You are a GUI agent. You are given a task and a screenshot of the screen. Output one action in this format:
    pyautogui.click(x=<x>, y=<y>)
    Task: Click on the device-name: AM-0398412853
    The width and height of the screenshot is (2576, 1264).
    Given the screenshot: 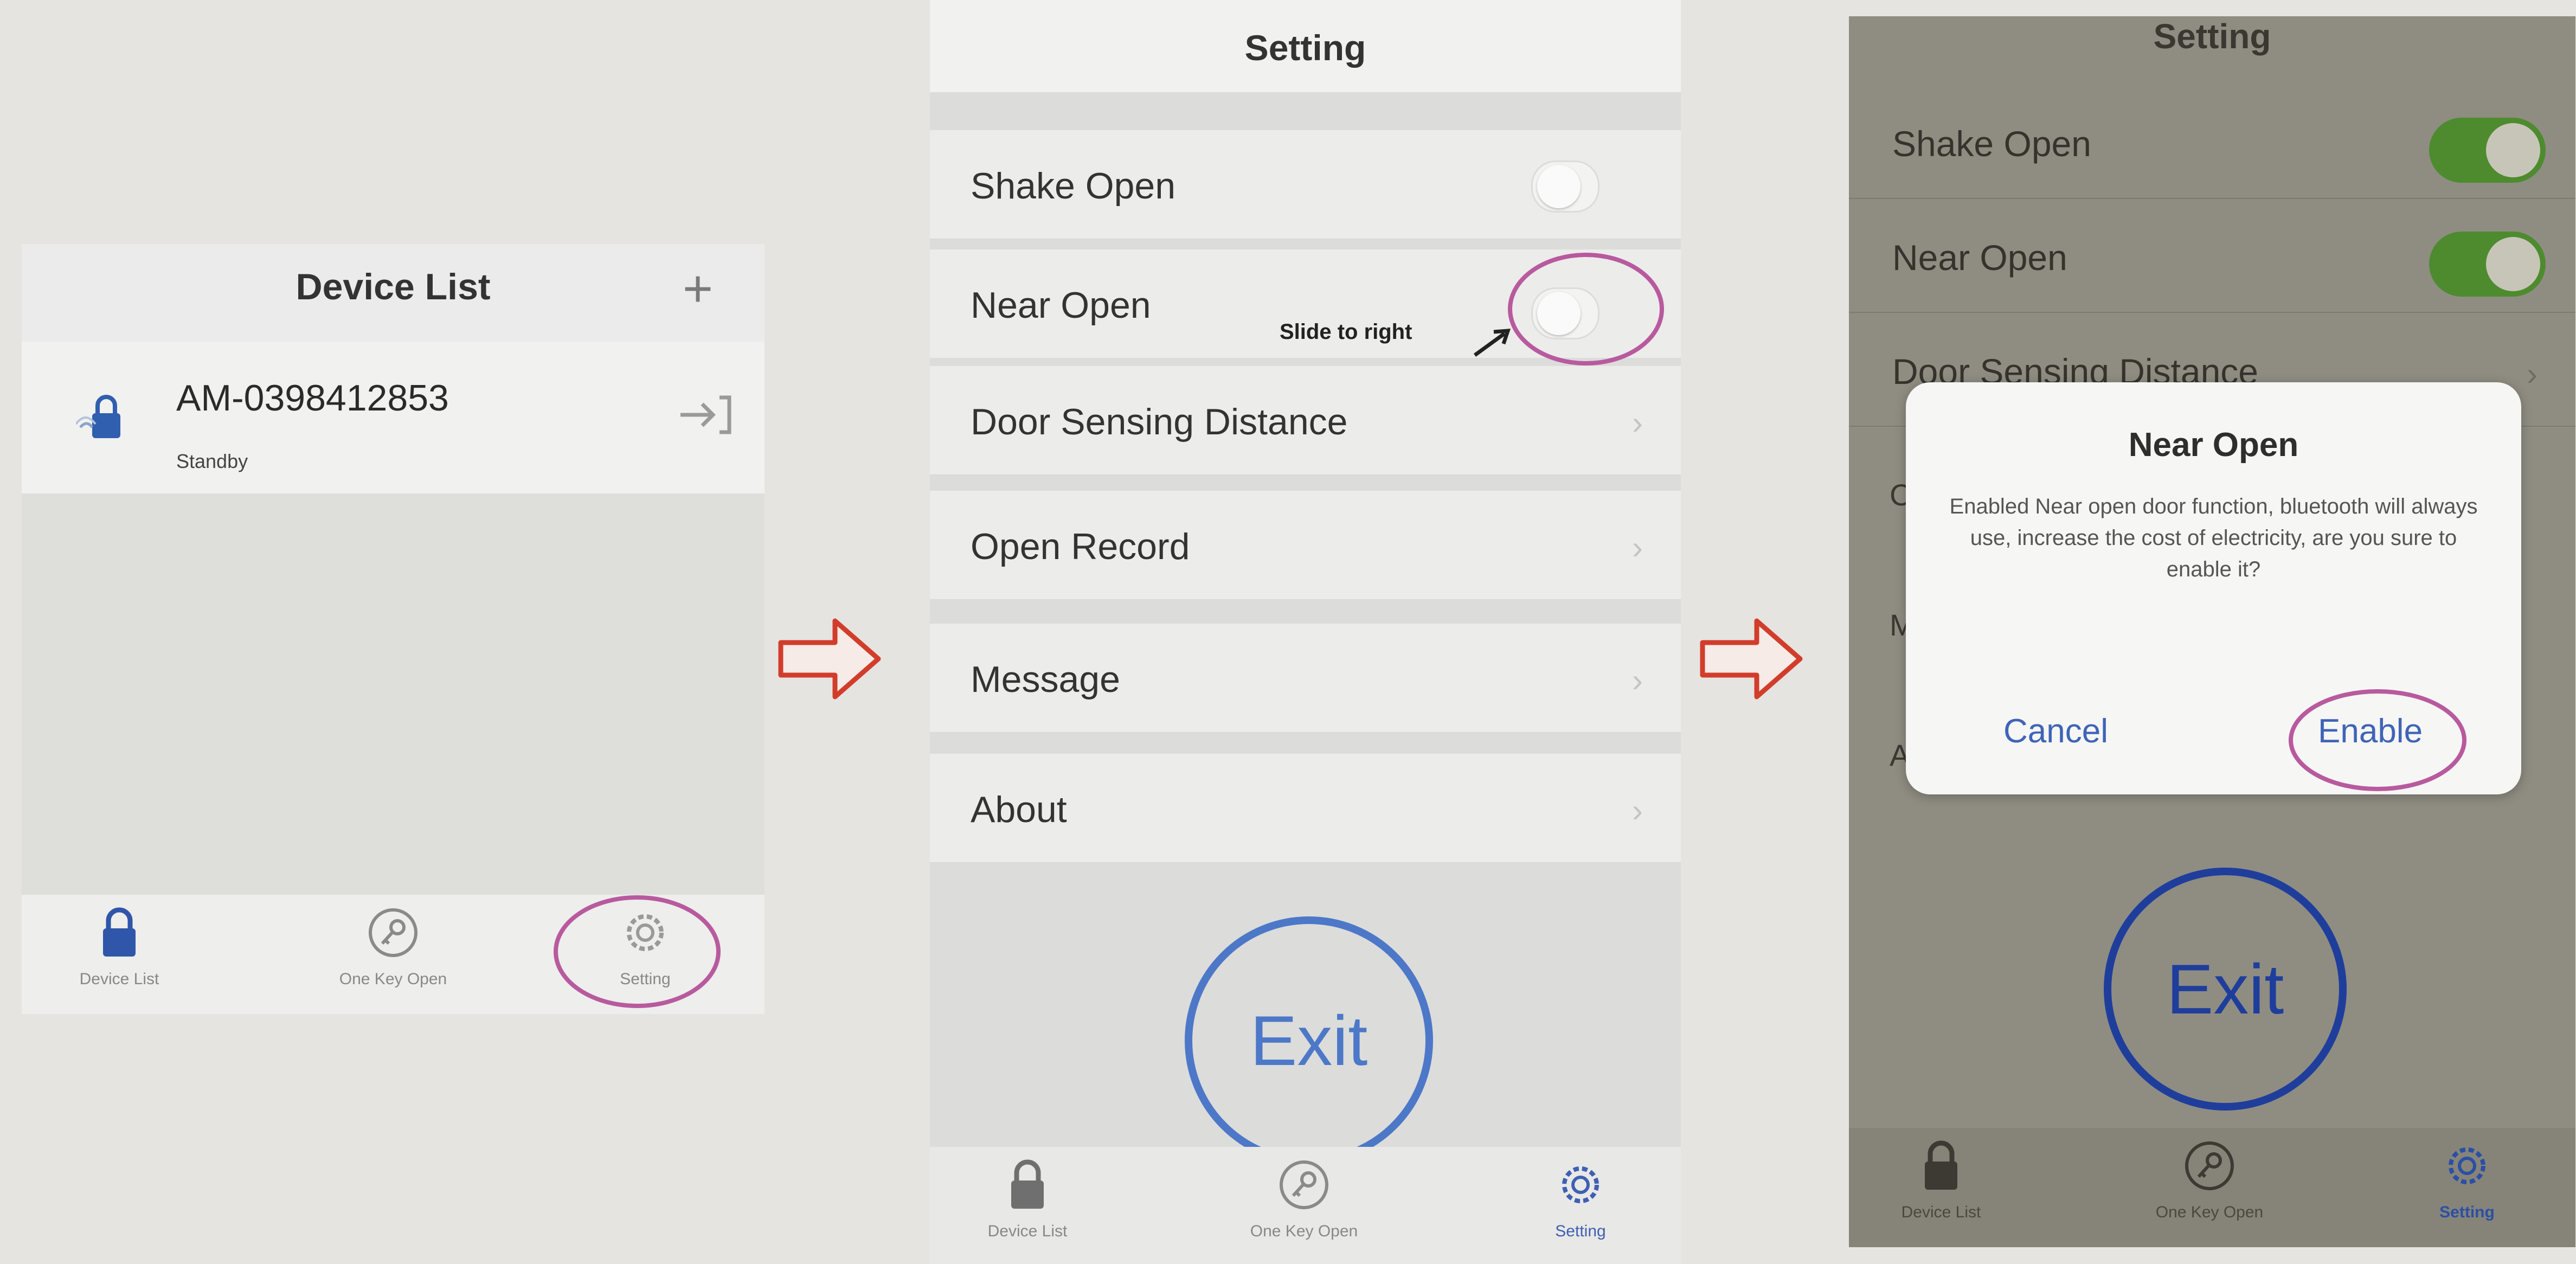 What is the action you would take?
    pyautogui.click(x=312, y=398)
    